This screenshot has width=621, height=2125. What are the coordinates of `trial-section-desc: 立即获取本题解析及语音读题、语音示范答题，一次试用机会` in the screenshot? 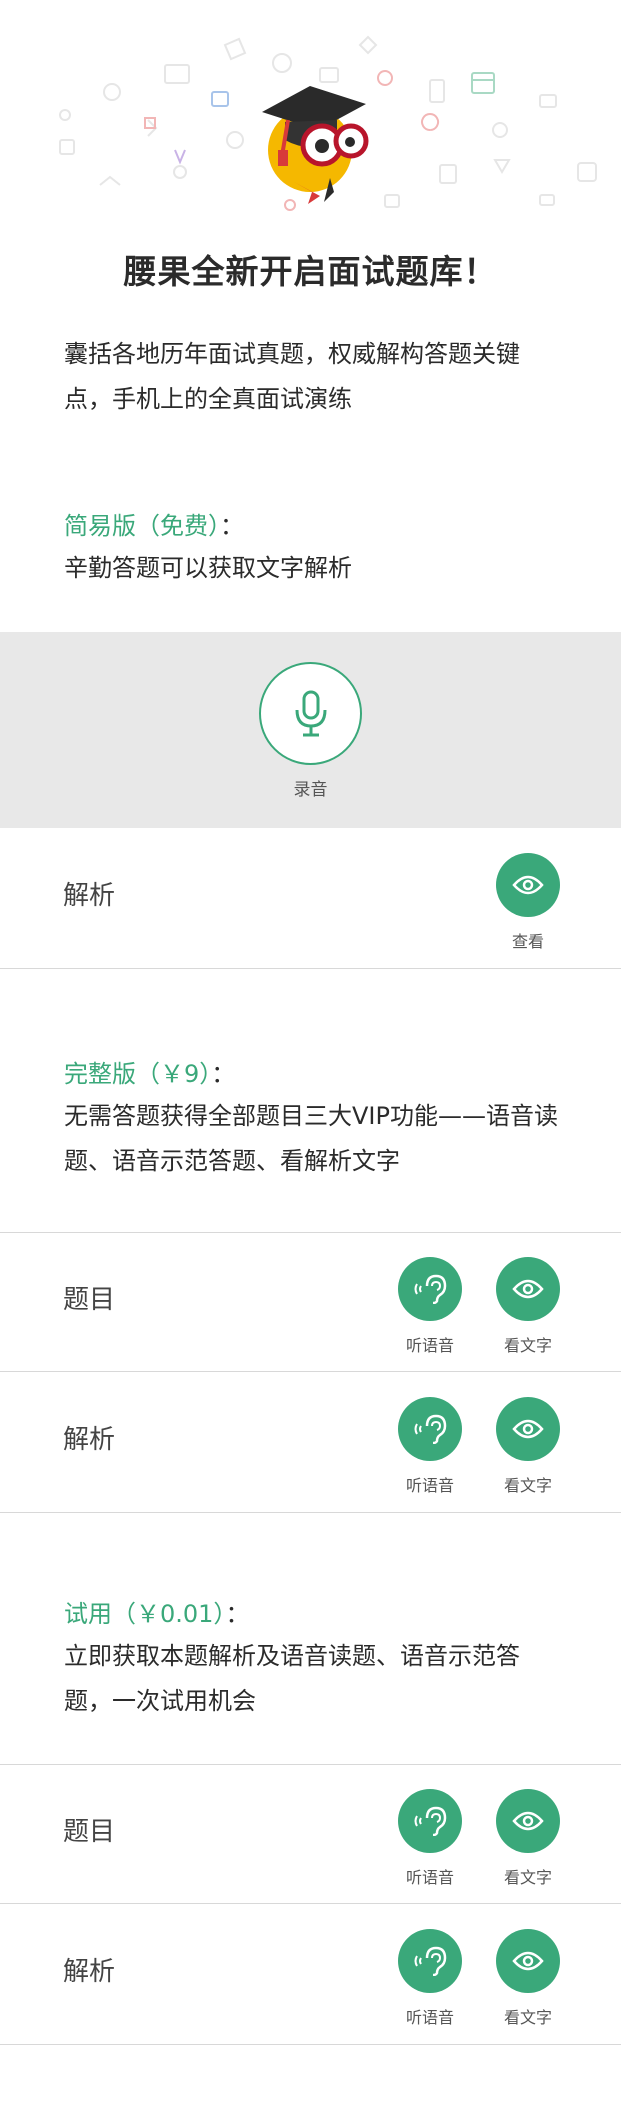 It's located at (292, 1678).